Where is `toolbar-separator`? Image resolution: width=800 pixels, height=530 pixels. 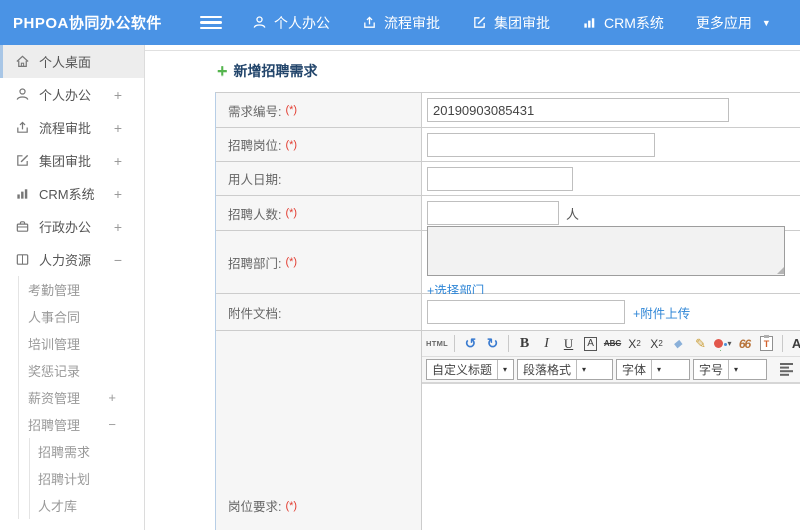 toolbar-separator is located at coordinates (509, 343).